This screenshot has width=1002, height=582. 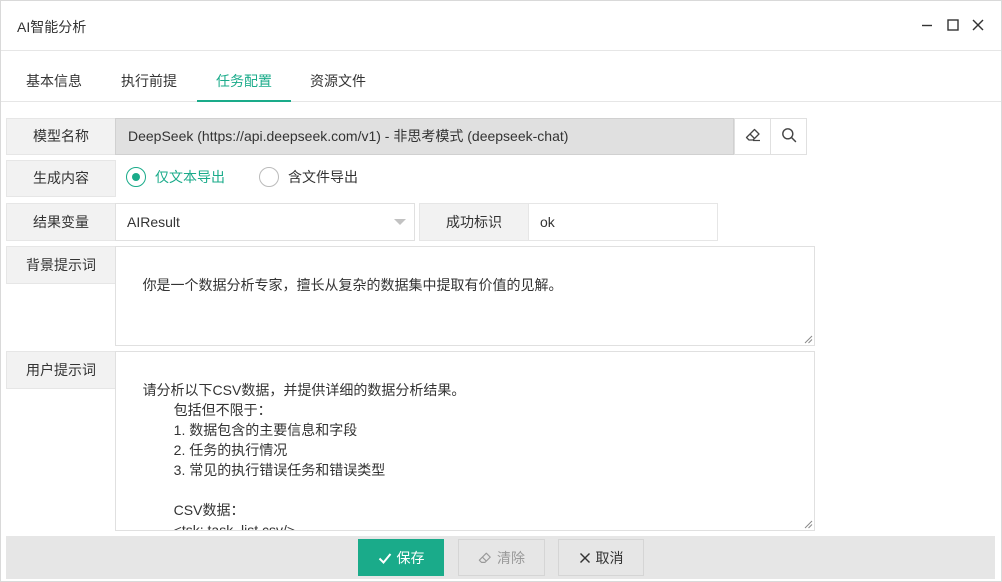 I want to click on tab-preconditions: 执行前提, so click(x=149, y=77).